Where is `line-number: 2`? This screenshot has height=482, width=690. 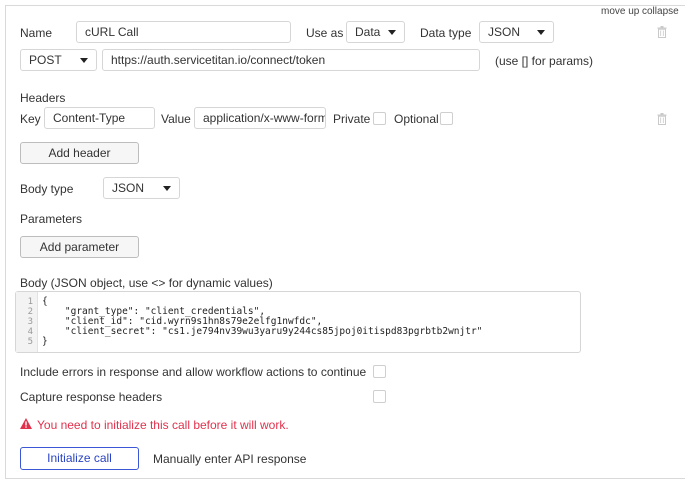 line-number: 2 is located at coordinates (30, 312).